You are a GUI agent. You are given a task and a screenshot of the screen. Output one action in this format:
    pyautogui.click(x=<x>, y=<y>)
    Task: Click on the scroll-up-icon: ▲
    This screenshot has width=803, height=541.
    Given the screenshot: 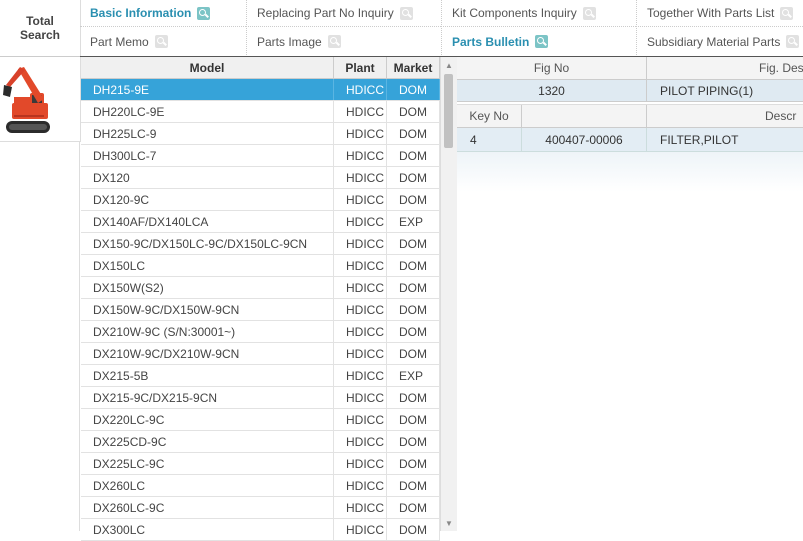 What is the action you would take?
    pyautogui.click(x=449, y=65)
    